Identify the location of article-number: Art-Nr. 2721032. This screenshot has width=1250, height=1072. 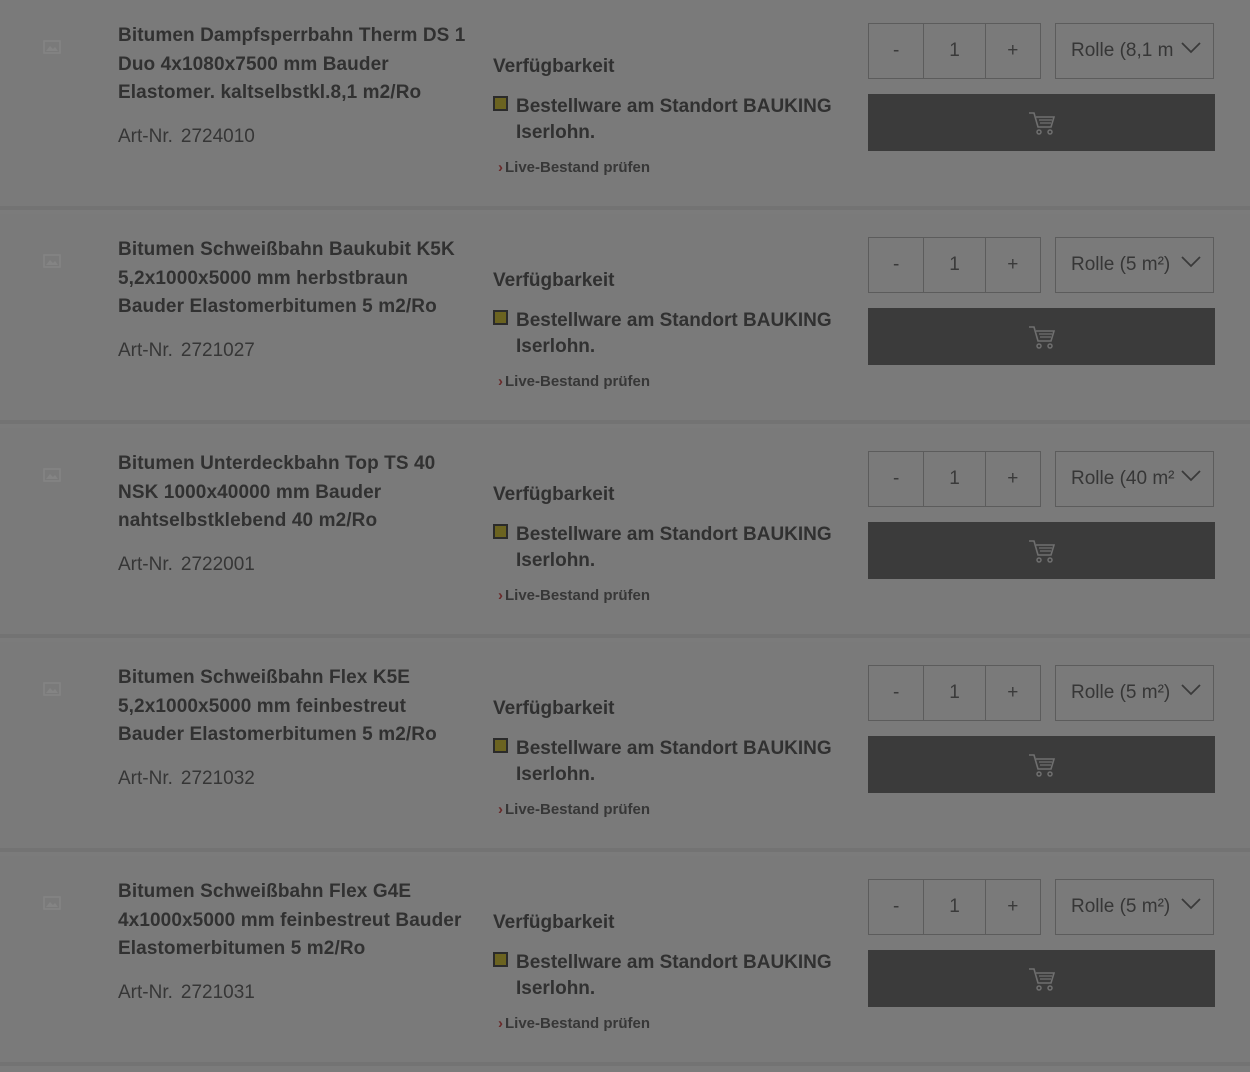
(186, 779).